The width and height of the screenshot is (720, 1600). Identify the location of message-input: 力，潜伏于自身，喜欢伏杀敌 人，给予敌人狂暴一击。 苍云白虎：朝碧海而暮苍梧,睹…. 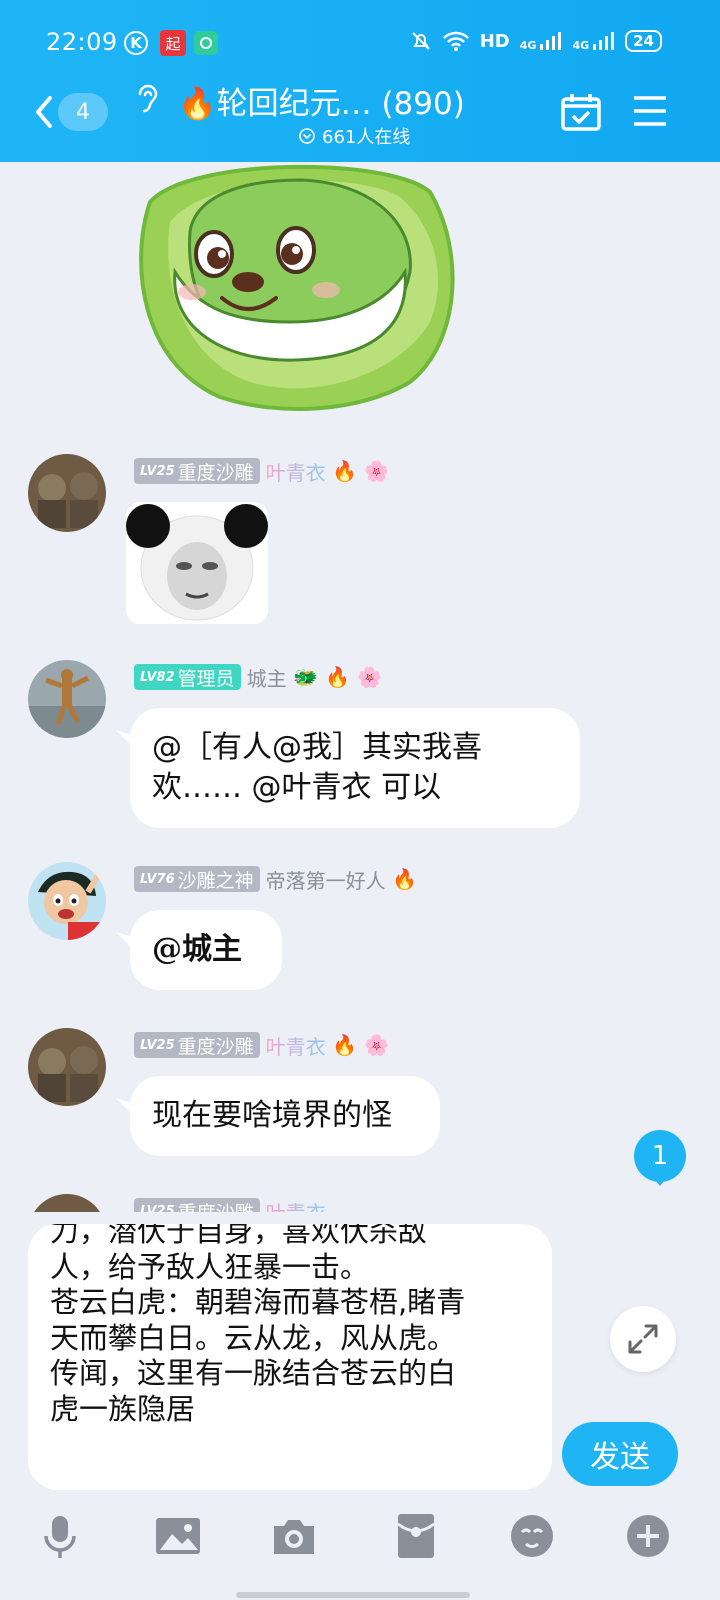
(290, 1357).